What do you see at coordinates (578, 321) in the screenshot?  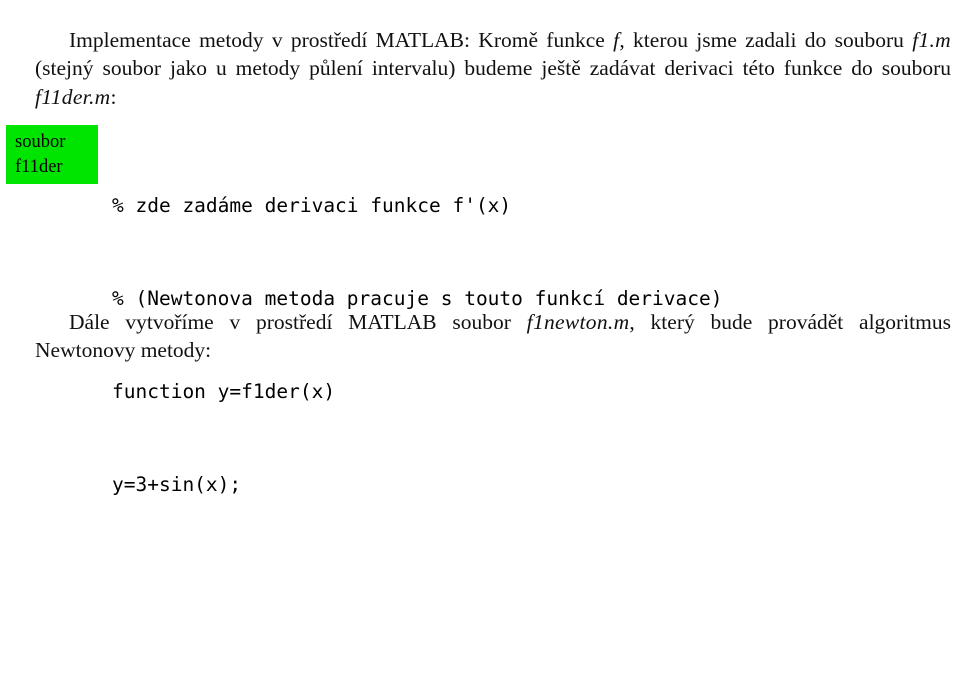 I see `math-filename-f1newtonm: f1newton.m` at bounding box center [578, 321].